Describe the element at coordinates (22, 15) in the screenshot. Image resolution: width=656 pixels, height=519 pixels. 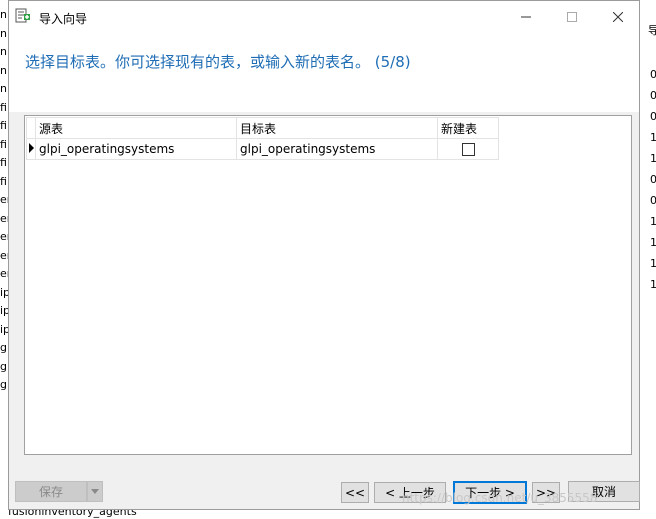
I see `import-wizard-icon` at that location.